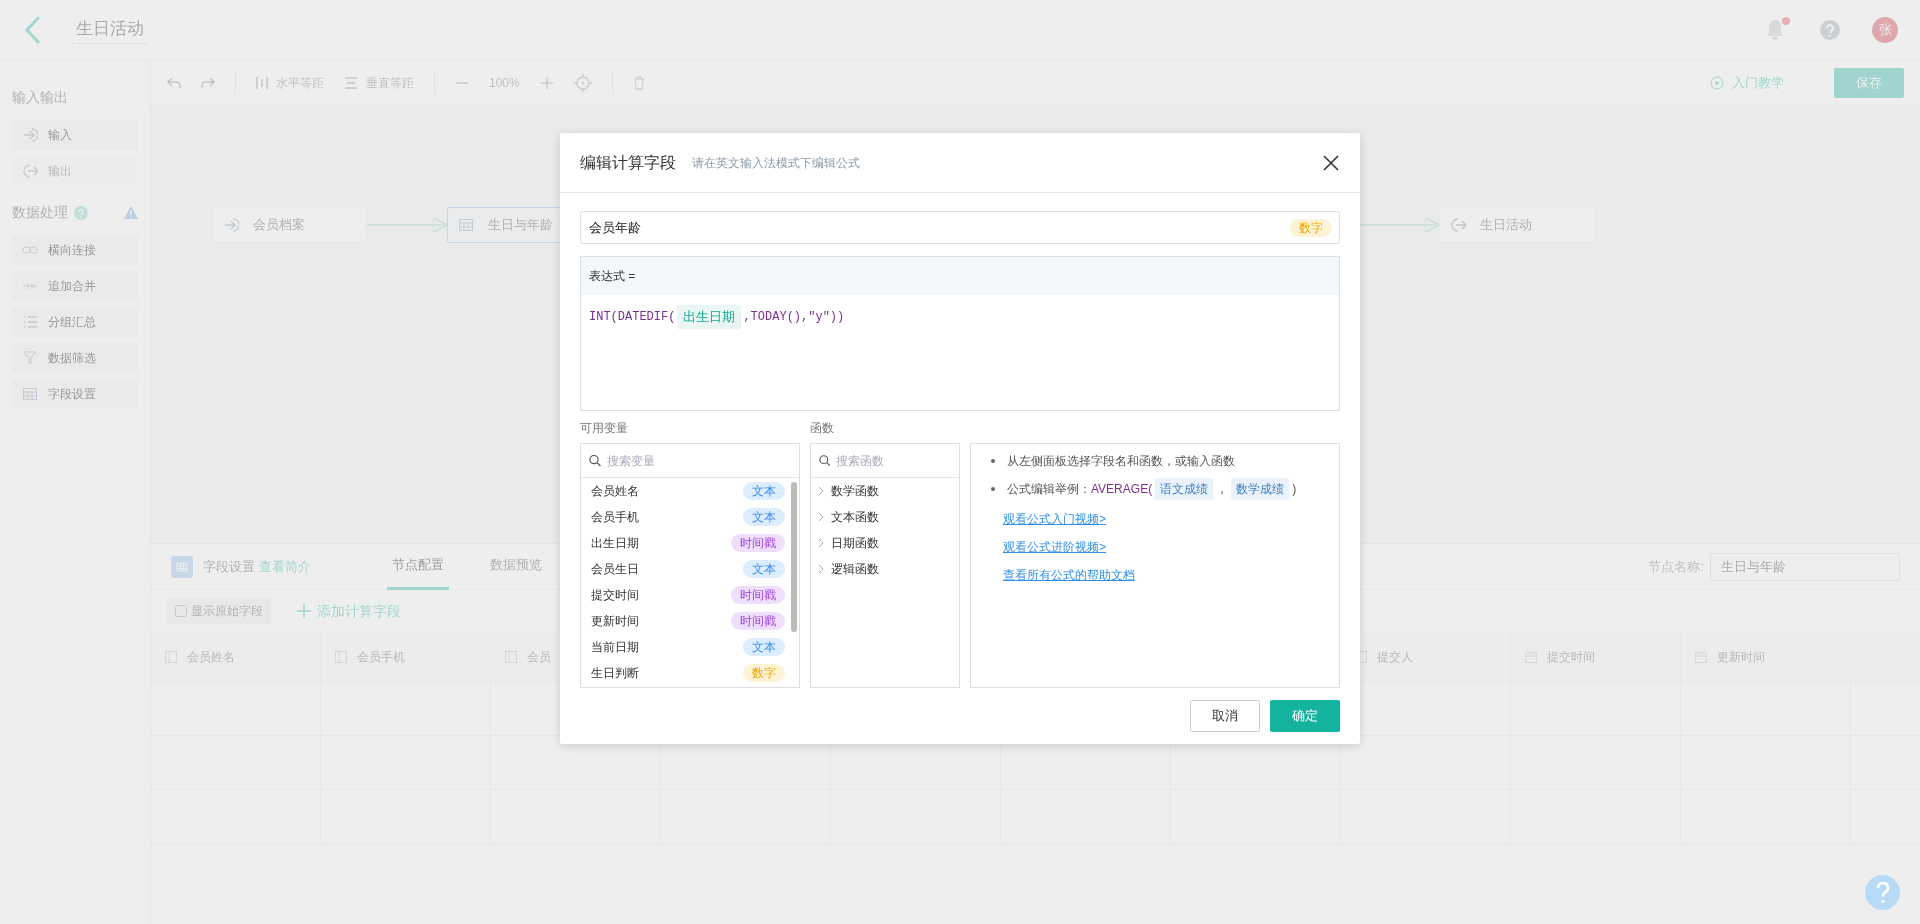  Describe the element at coordinates (1869, 82) in the screenshot. I see `save-button: 保存` at that location.